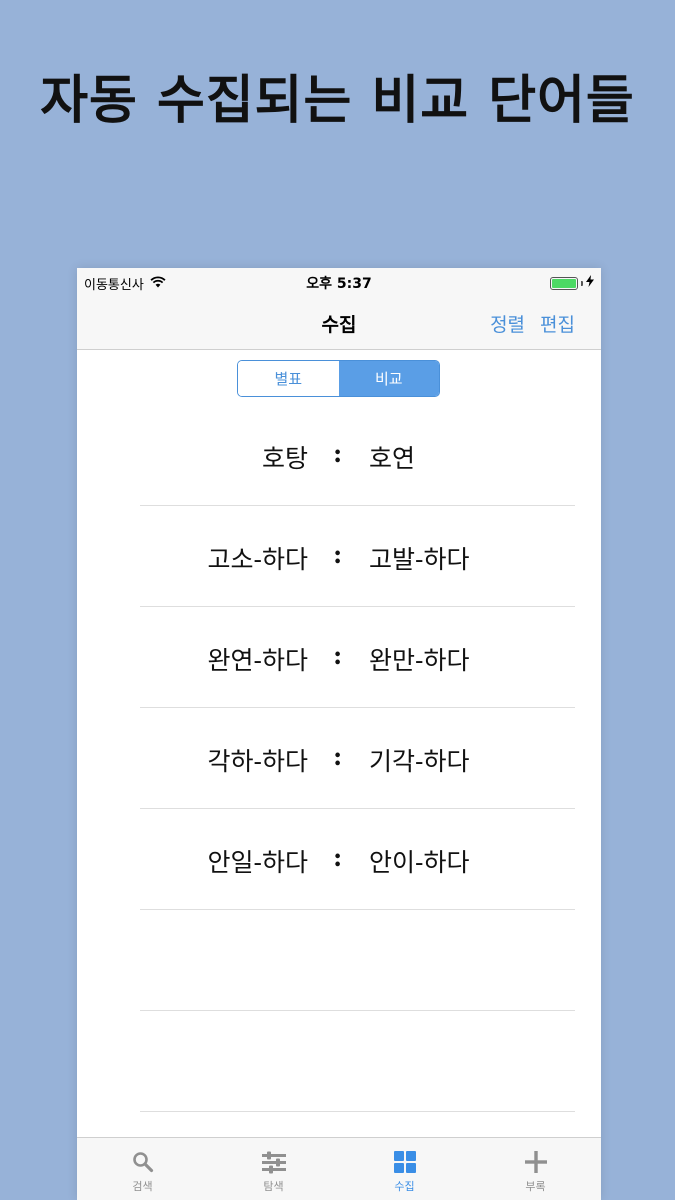 The image size is (675, 1200). I want to click on list-item: 고소-하다 : 고발-하다, so click(357, 556).